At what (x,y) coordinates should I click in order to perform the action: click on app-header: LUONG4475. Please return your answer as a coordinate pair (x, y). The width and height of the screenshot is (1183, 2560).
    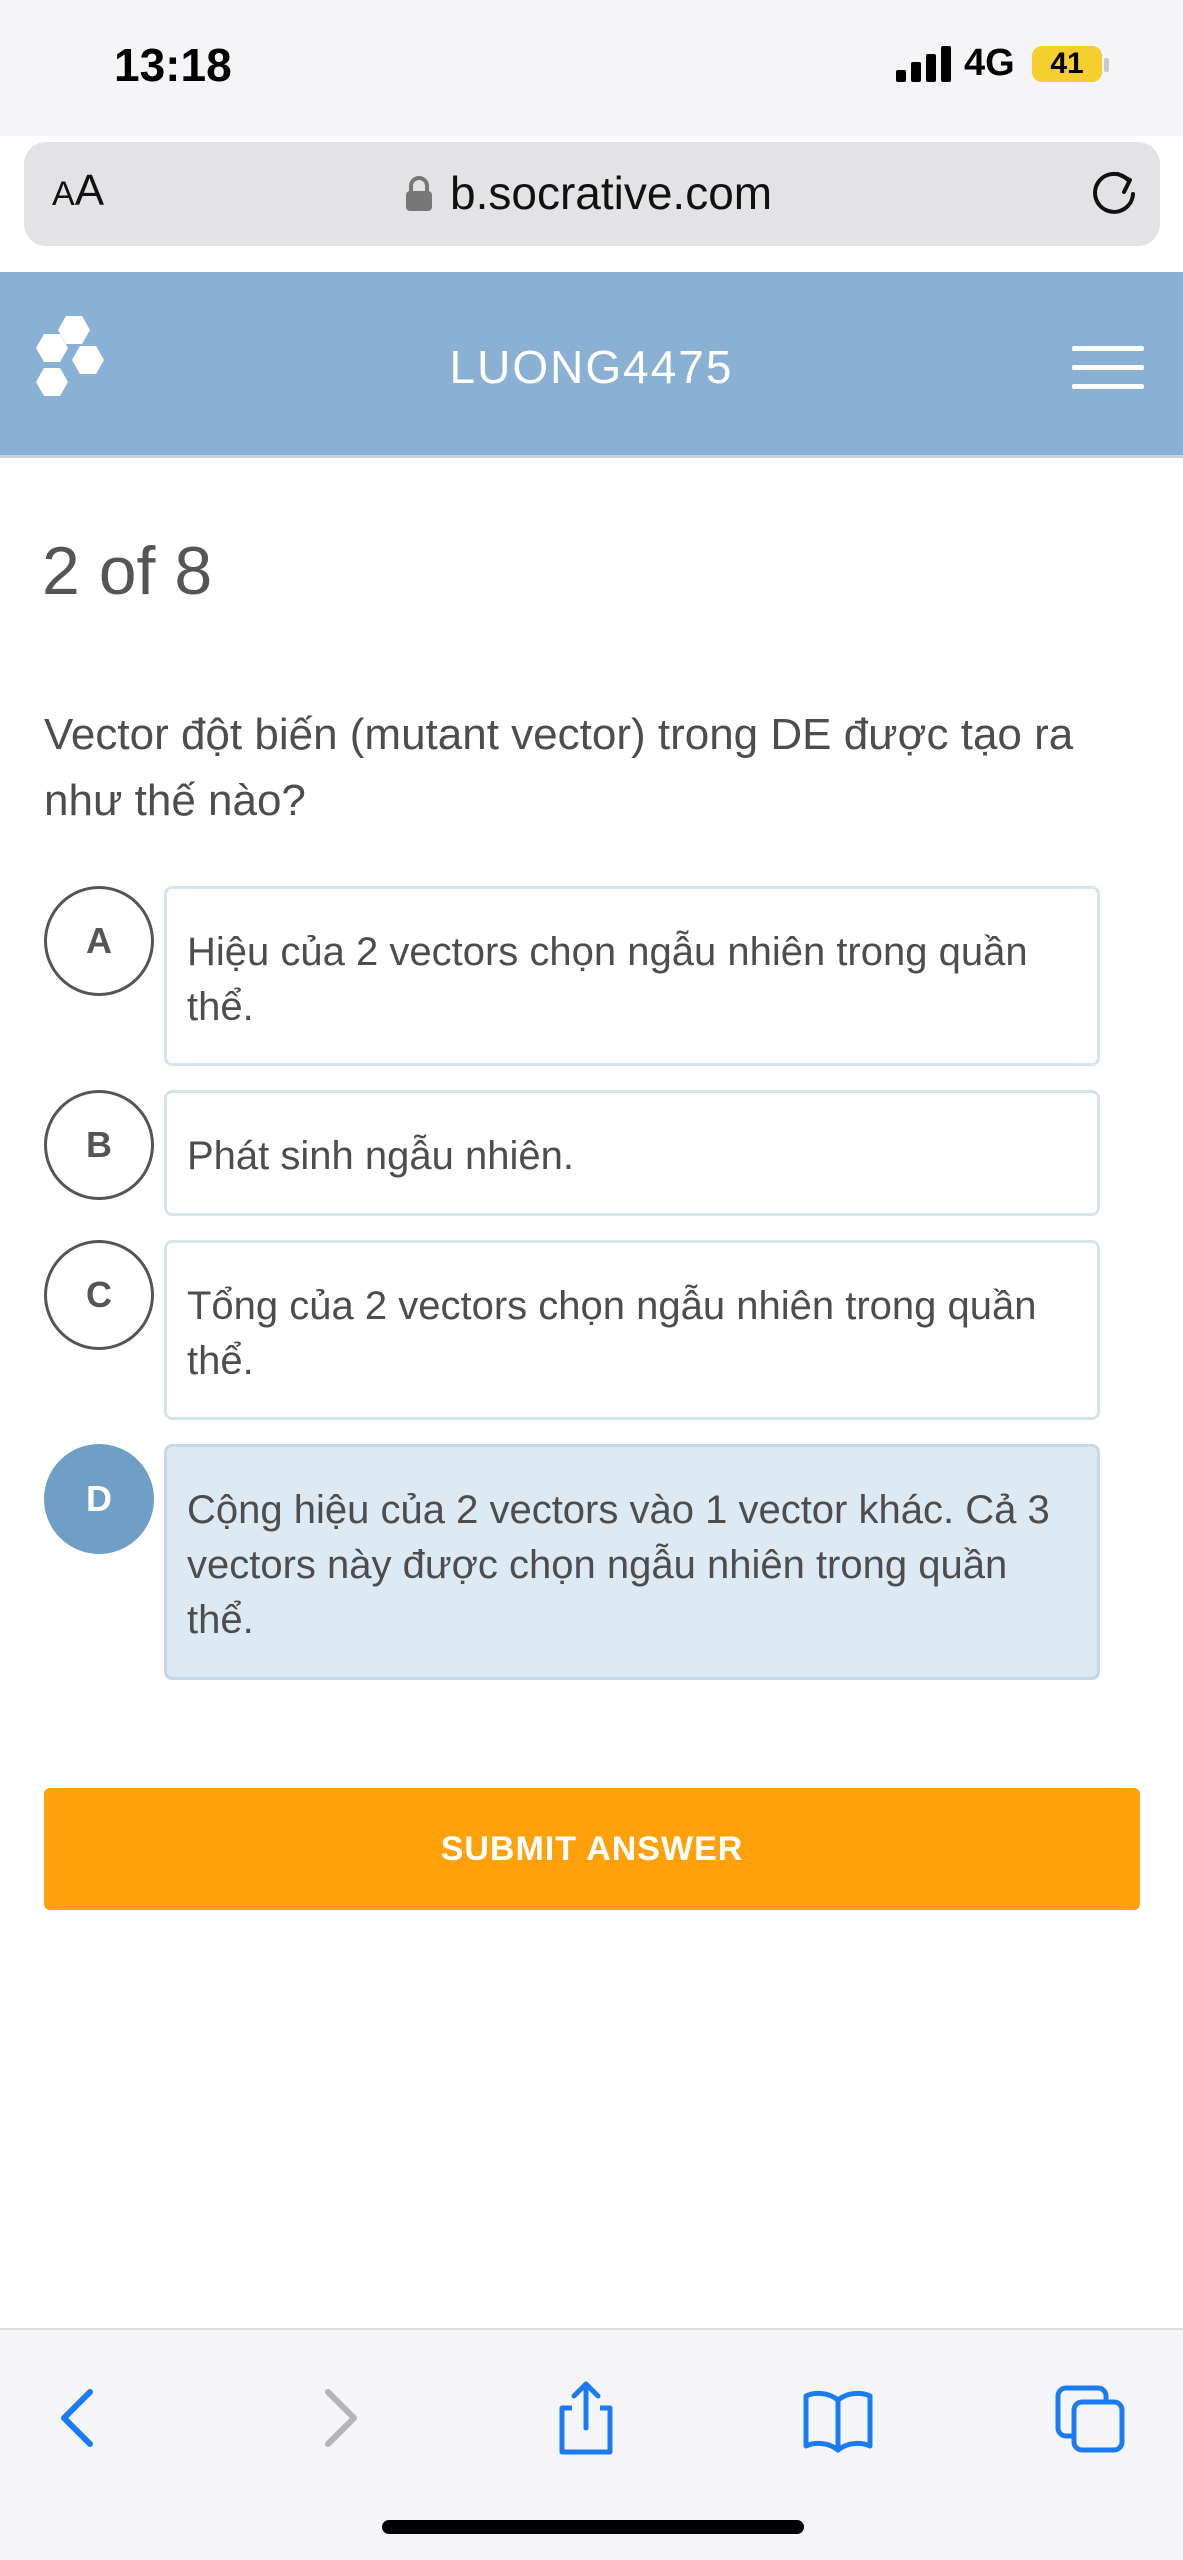
    Looking at the image, I should click on (591, 365).